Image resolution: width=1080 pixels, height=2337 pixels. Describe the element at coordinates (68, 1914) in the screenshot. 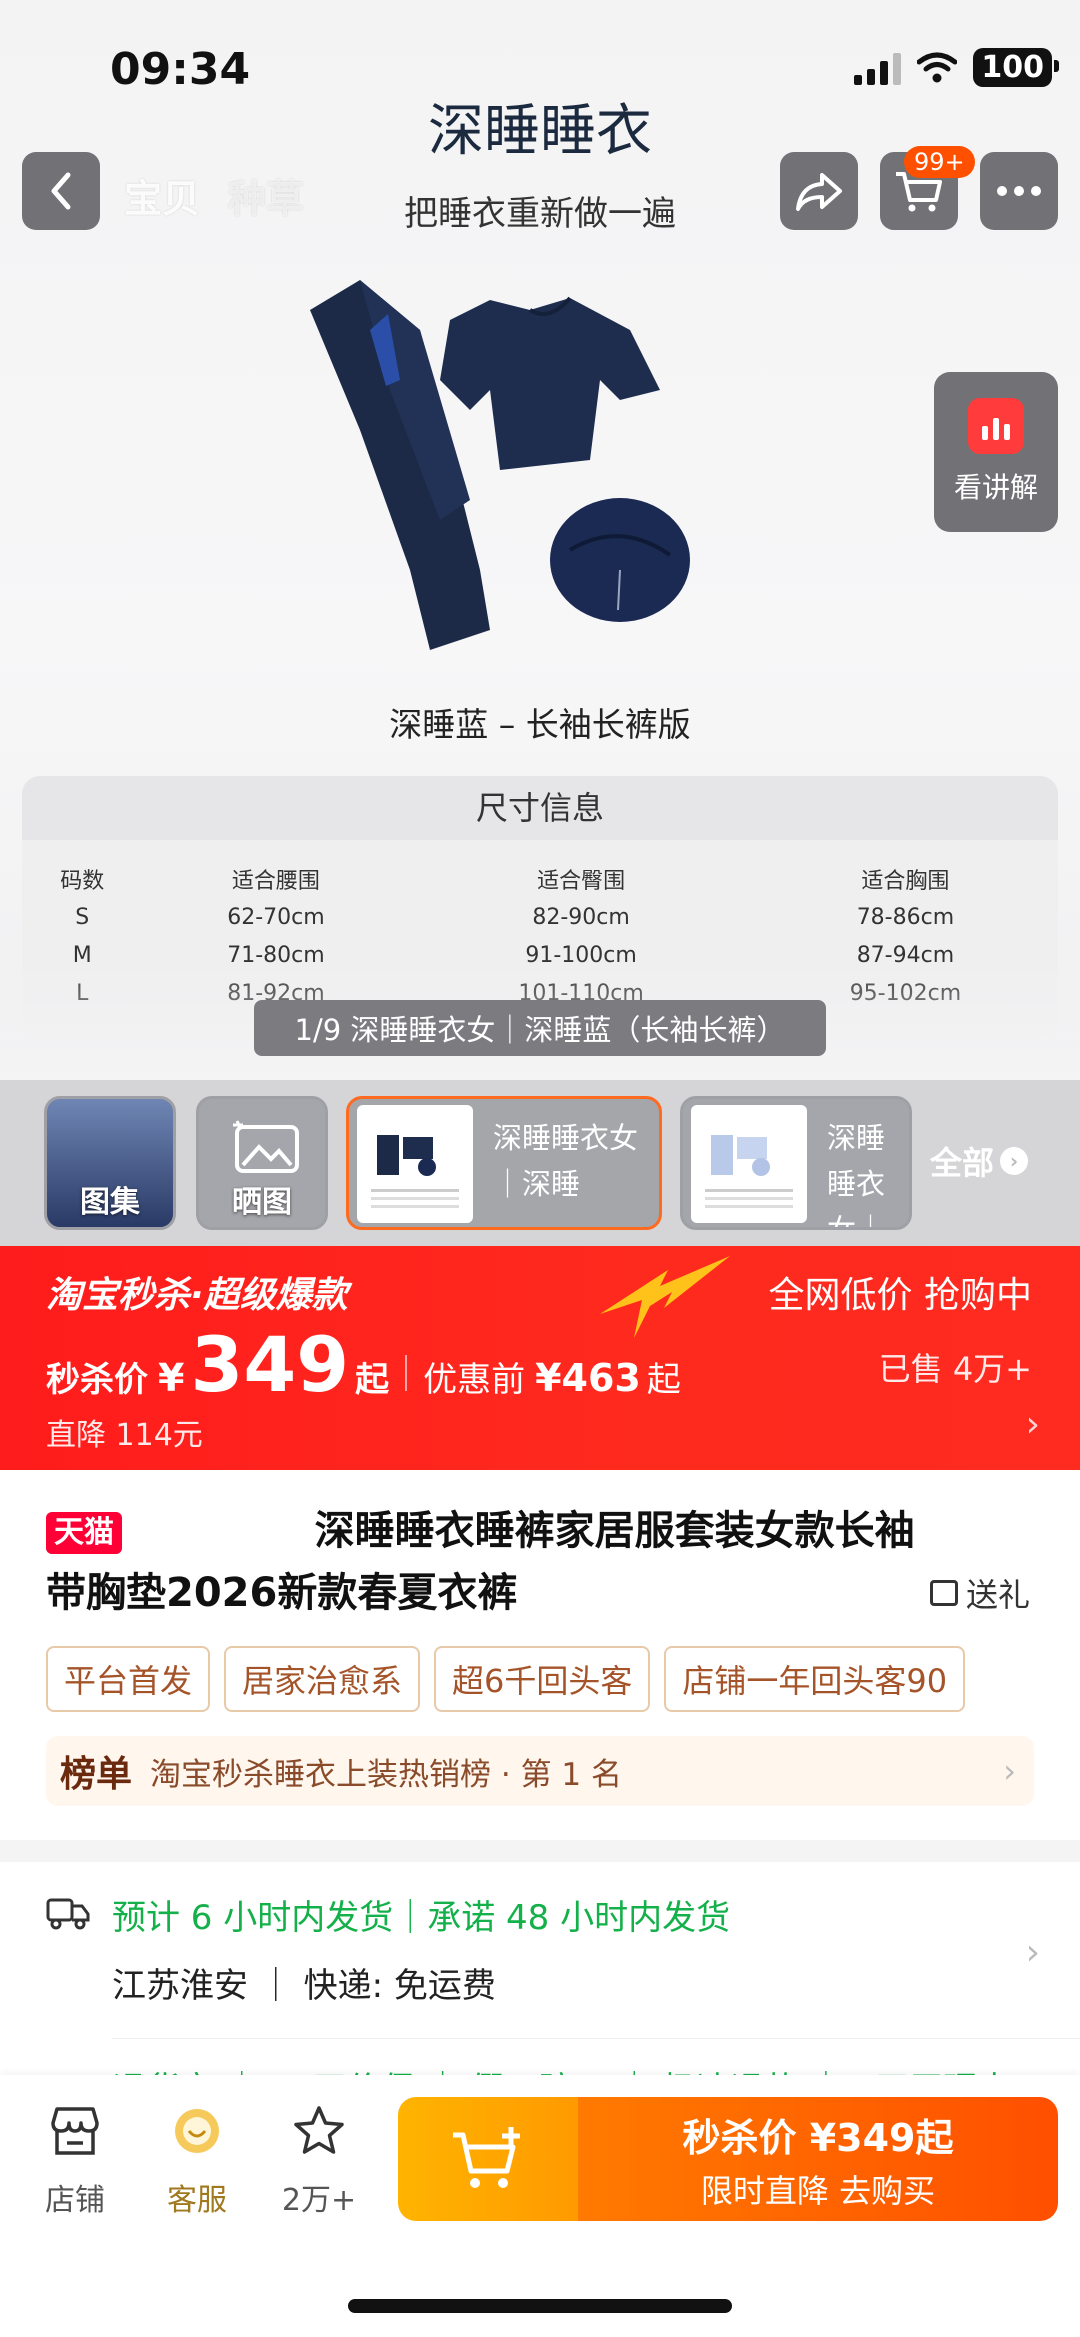

I see `truck-icon` at that location.